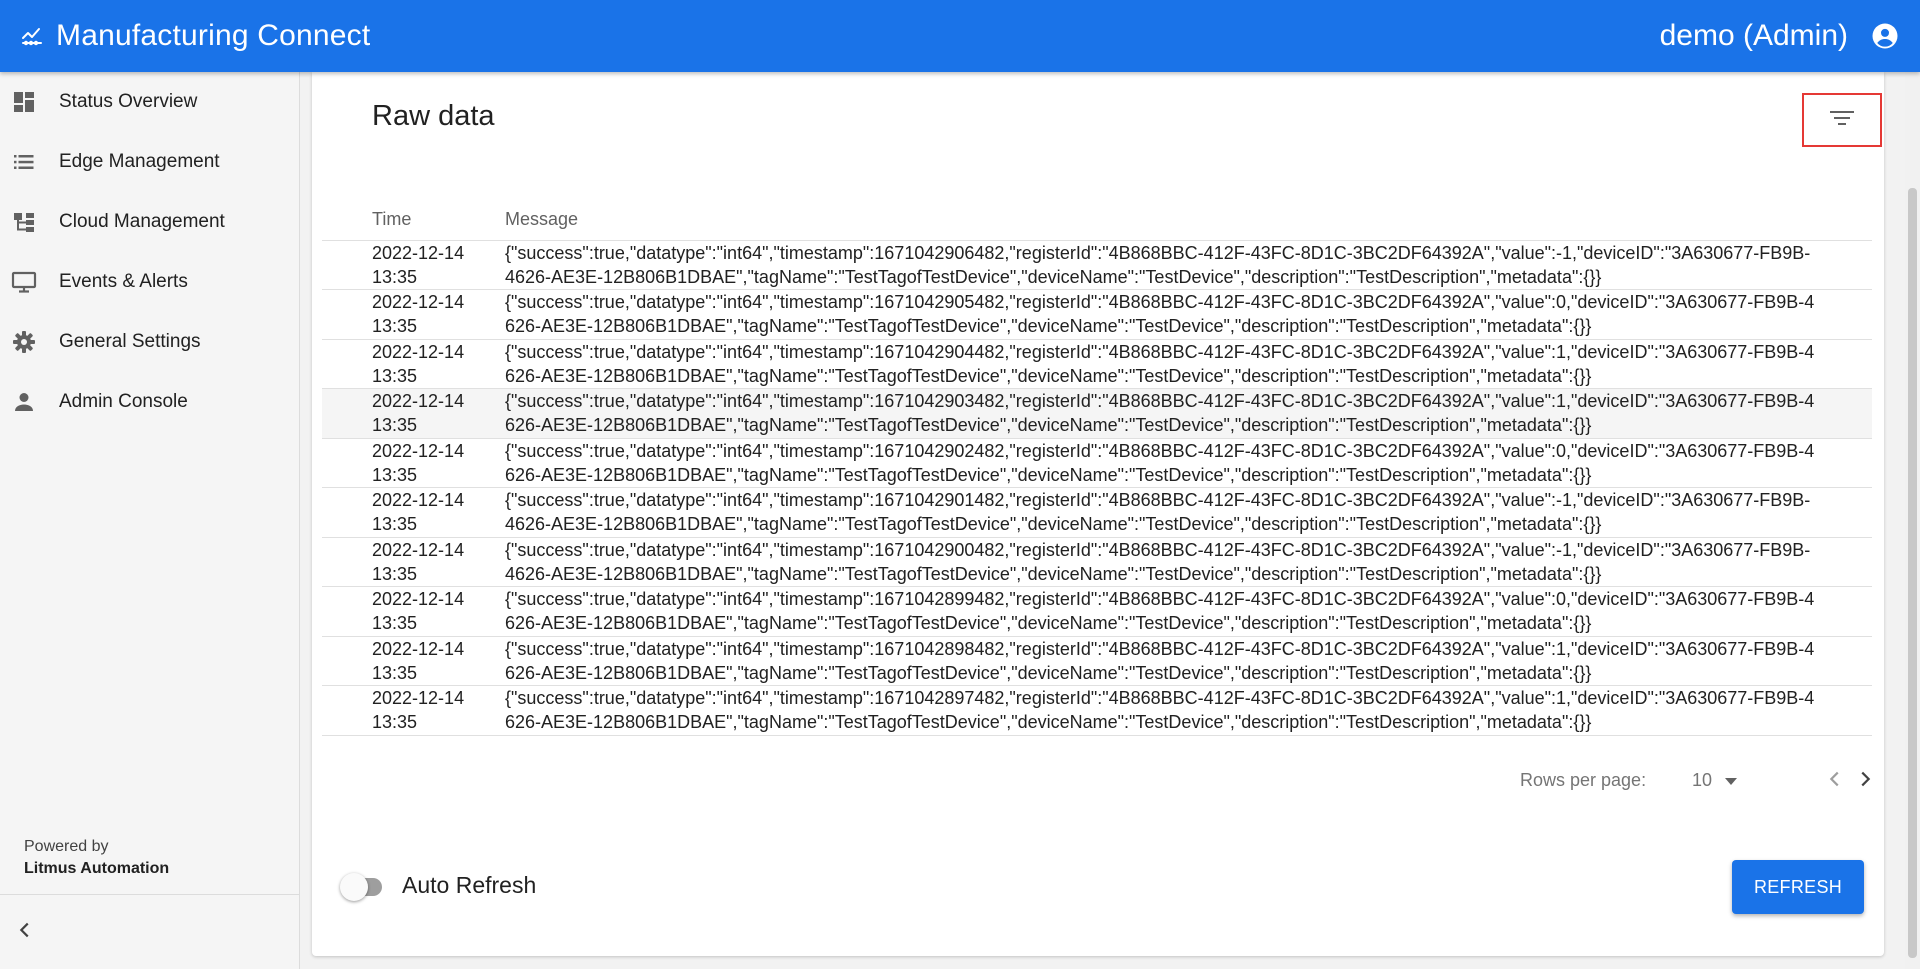 This screenshot has height=969, width=1920. Describe the element at coordinates (213, 35) in the screenshot. I see `app-title: Manufacturing Connect` at that location.